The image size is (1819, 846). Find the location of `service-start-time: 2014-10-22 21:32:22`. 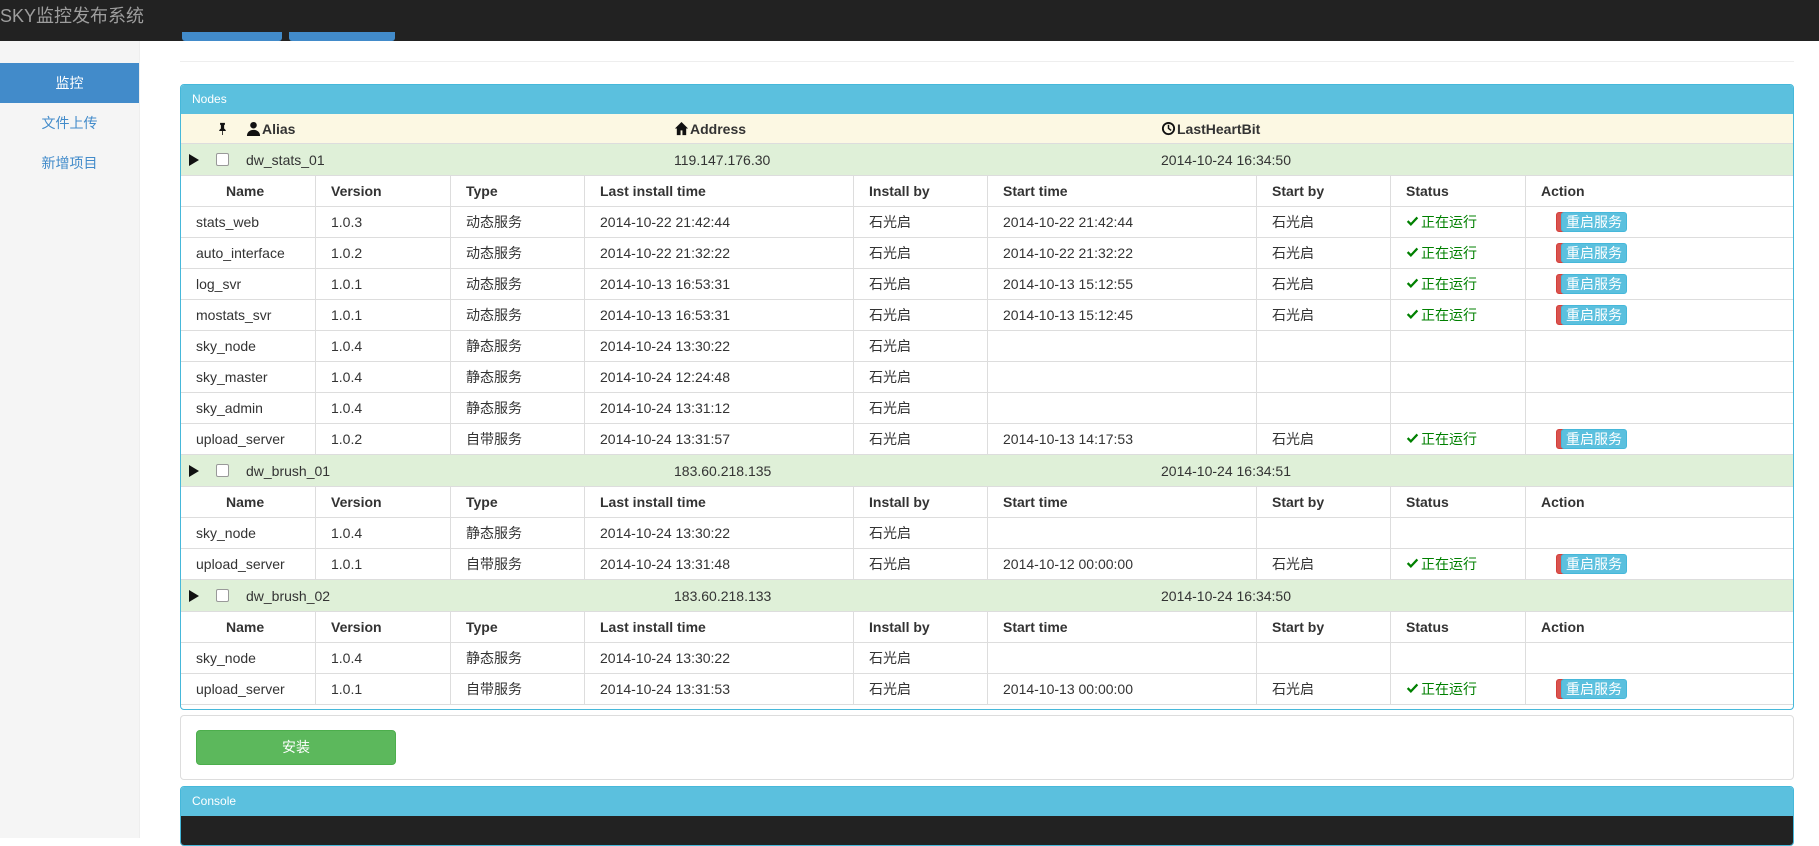

service-start-time: 2014-10-22 21:32:22 is located at coordinates (1068, 253).